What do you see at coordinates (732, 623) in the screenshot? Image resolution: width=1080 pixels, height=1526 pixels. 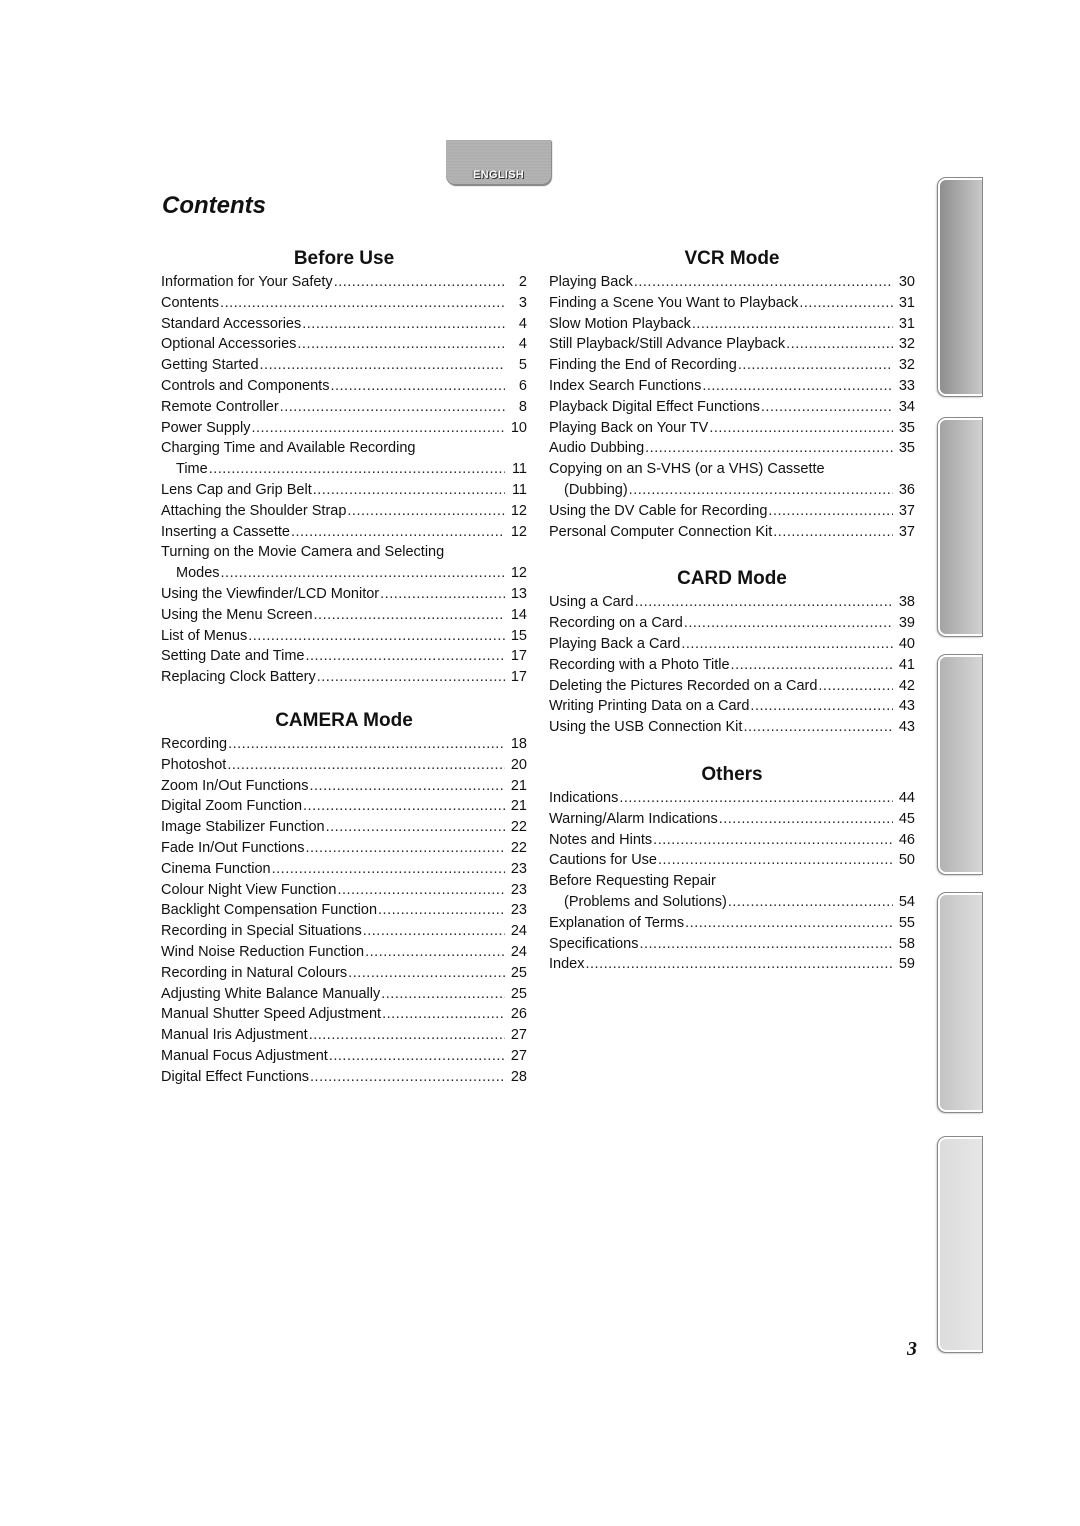 I see `toc-entry: Recording on a Card 39` at bounding box center [732, 623].